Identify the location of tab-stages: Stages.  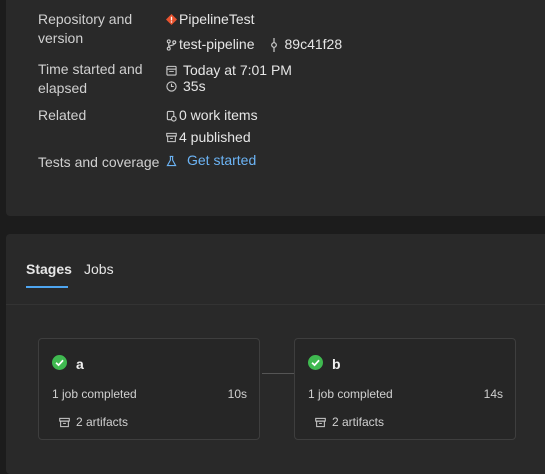
(49, 269).